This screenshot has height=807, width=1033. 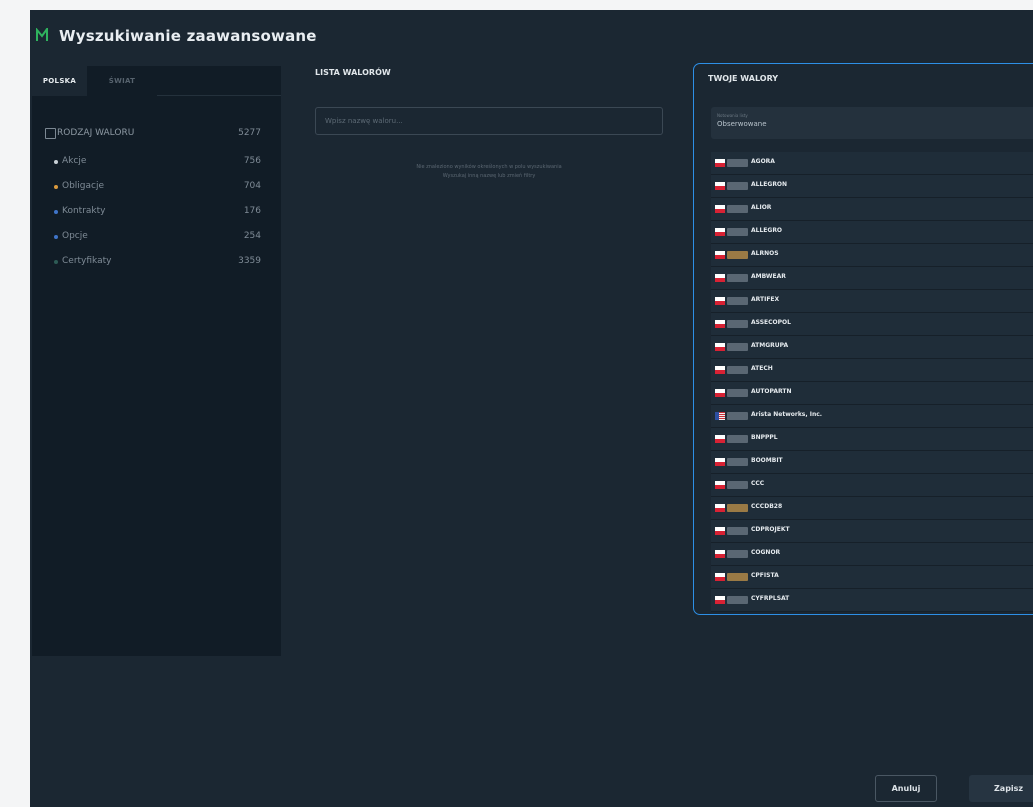 What do you see at coordinates (252, 236) in the screenshot?
I see `category-count: 254` at bounding box center [252, 236].